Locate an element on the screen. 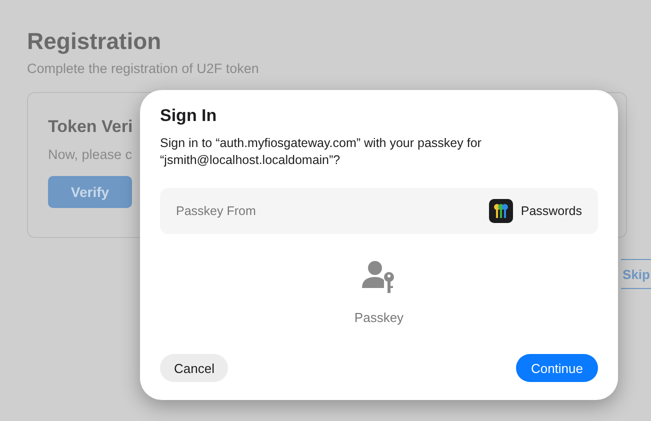 This screenshot has width=651, height=421. continue-button: Continue is located at coordinates (557, 368).